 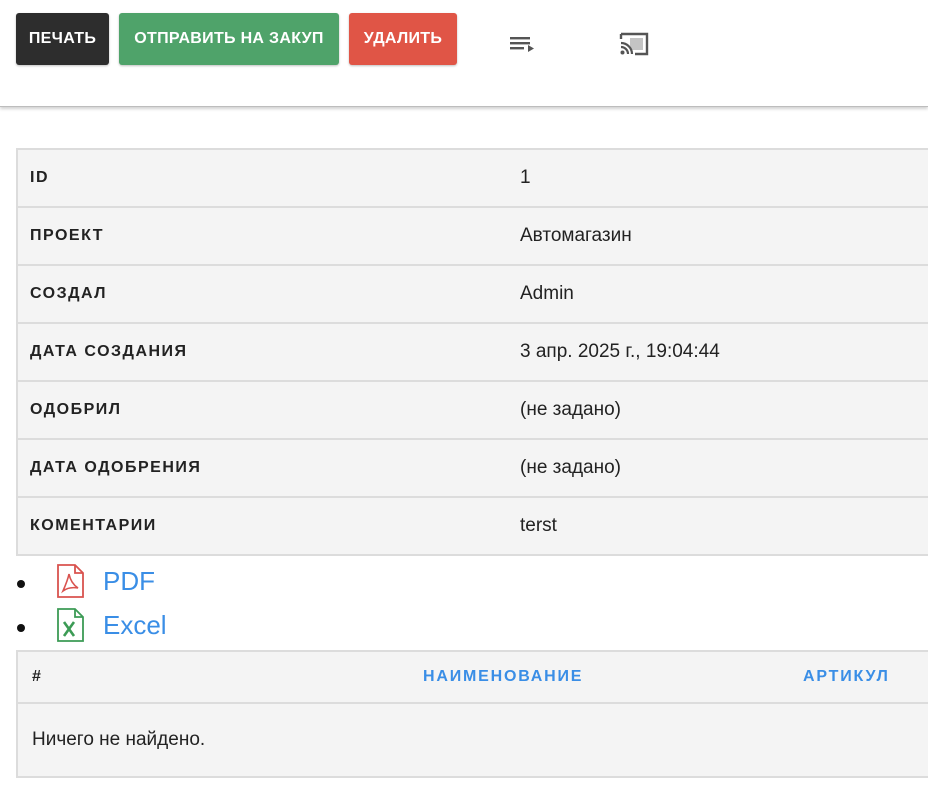 I want to click on send-to-purchase-button: ОТПРАВИТЬ НА ЗАКУП, so click(x=229, y=39).